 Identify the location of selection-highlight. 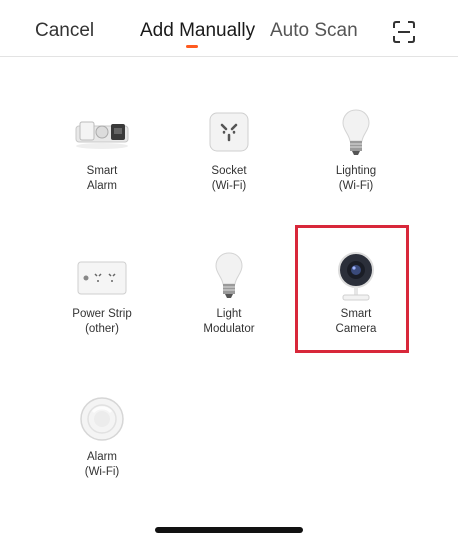
(352, 289).